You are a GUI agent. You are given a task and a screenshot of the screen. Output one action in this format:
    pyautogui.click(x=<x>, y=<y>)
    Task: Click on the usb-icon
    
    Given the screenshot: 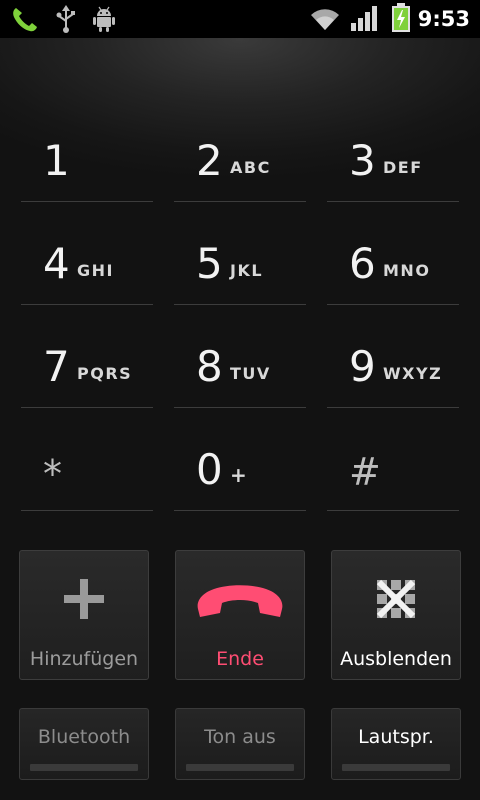 What is the action you would take?
    pyautogui.click(x=65, y=19)
    